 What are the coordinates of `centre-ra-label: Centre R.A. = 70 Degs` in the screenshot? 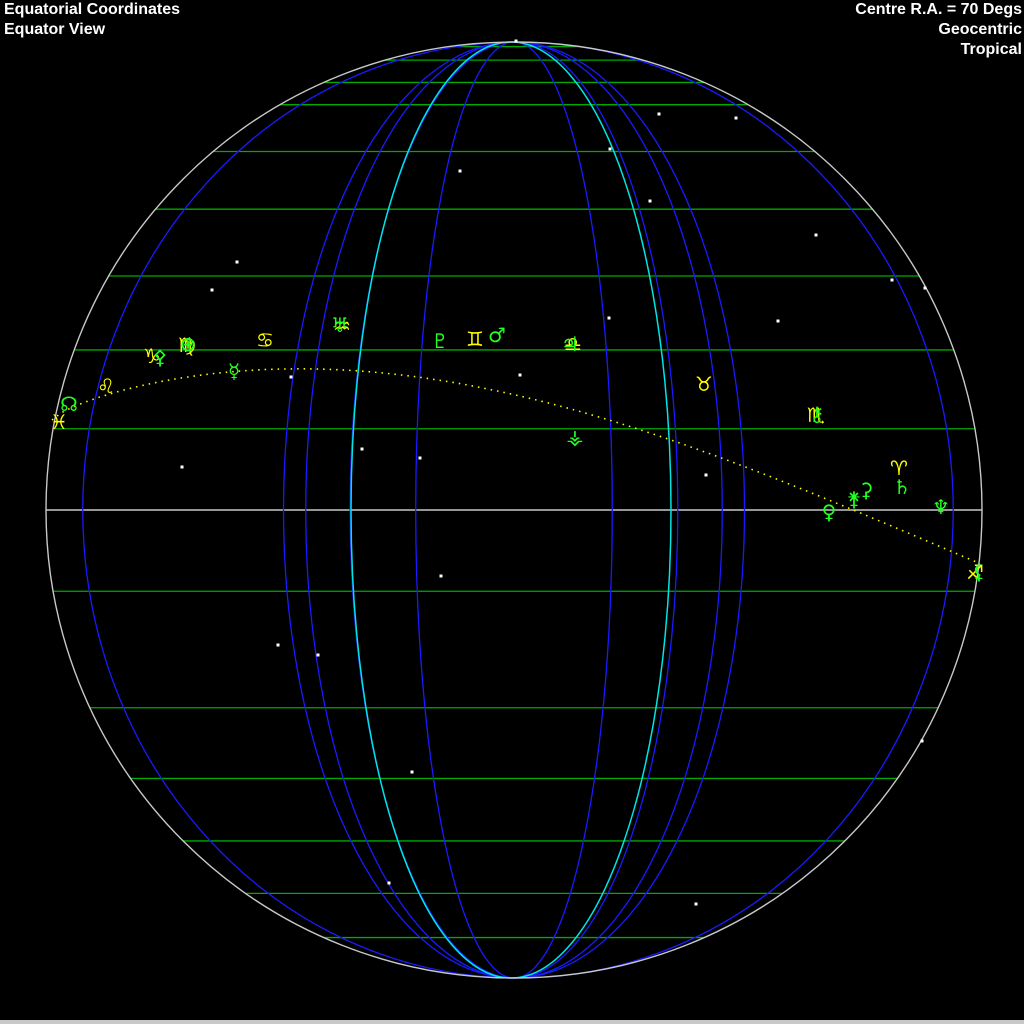 It's located at (938, 9).